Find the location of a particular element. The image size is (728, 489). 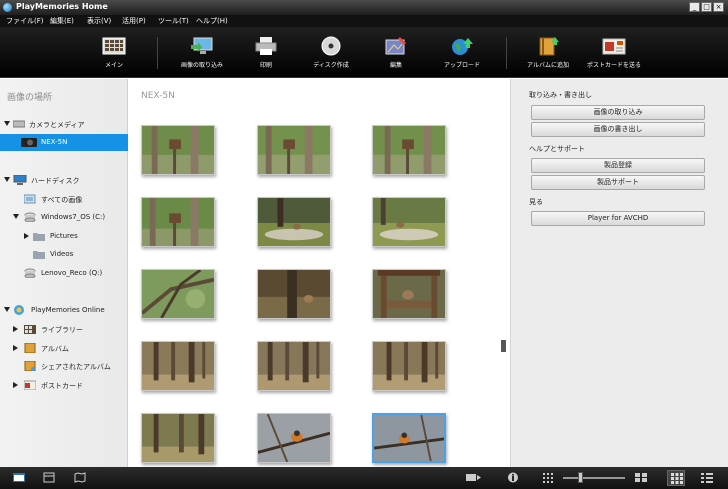

toolbar-postcard-label: ポストカードを送る is located at coordinates (613, 65).